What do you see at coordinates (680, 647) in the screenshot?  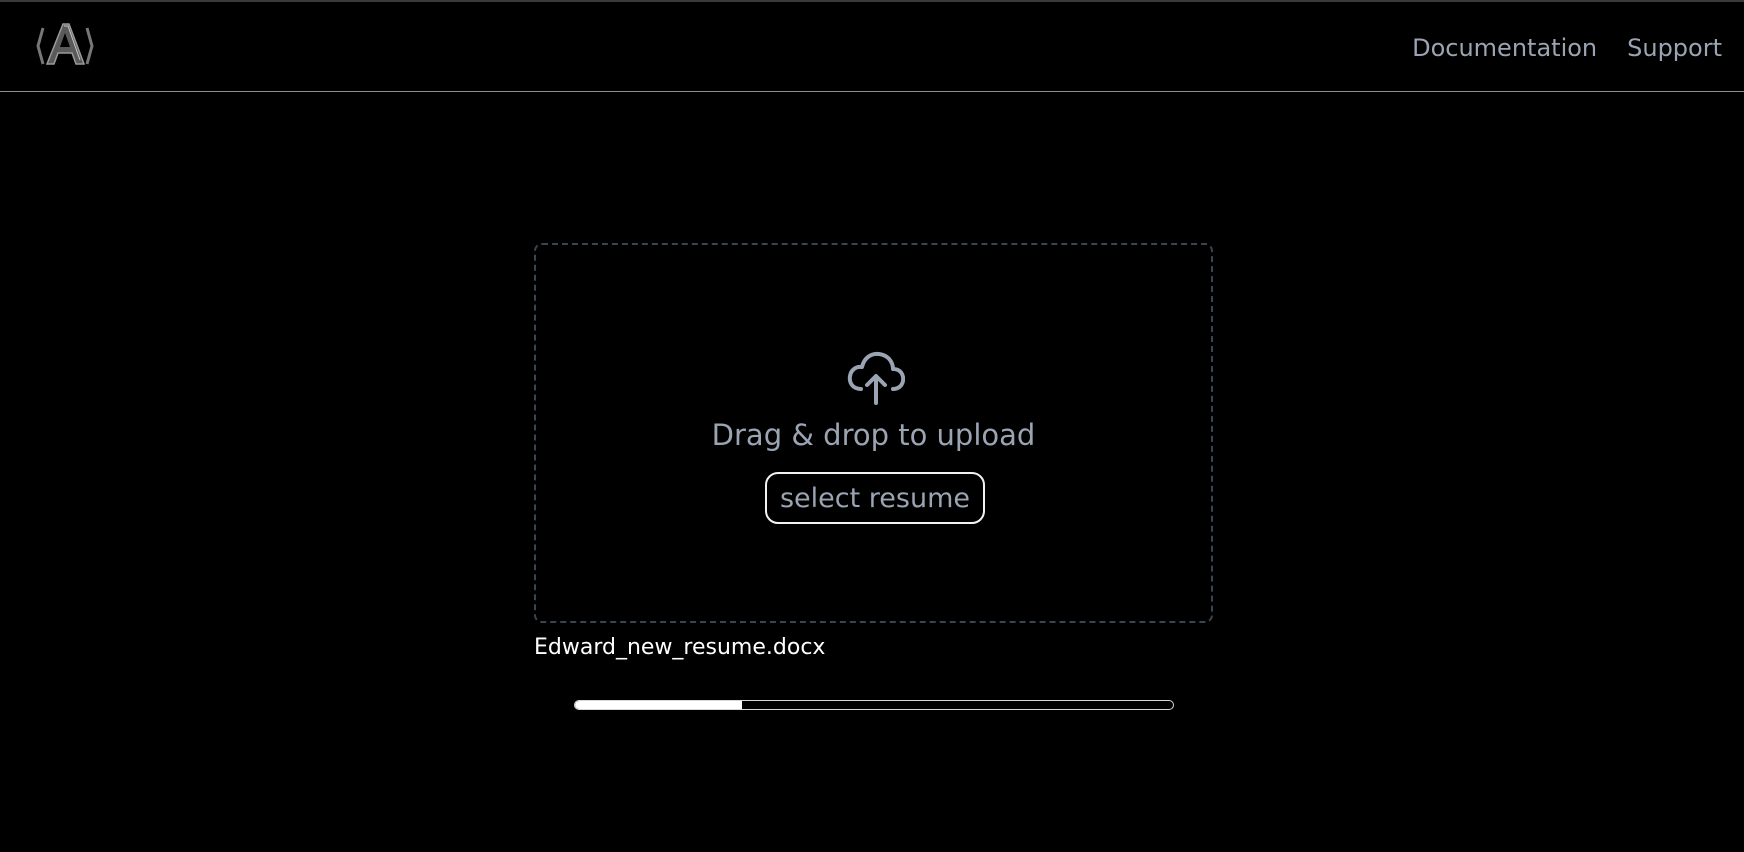 I see `uploaded-file-name: Edward_new_resume.docx` at bounding box center [680, 647].